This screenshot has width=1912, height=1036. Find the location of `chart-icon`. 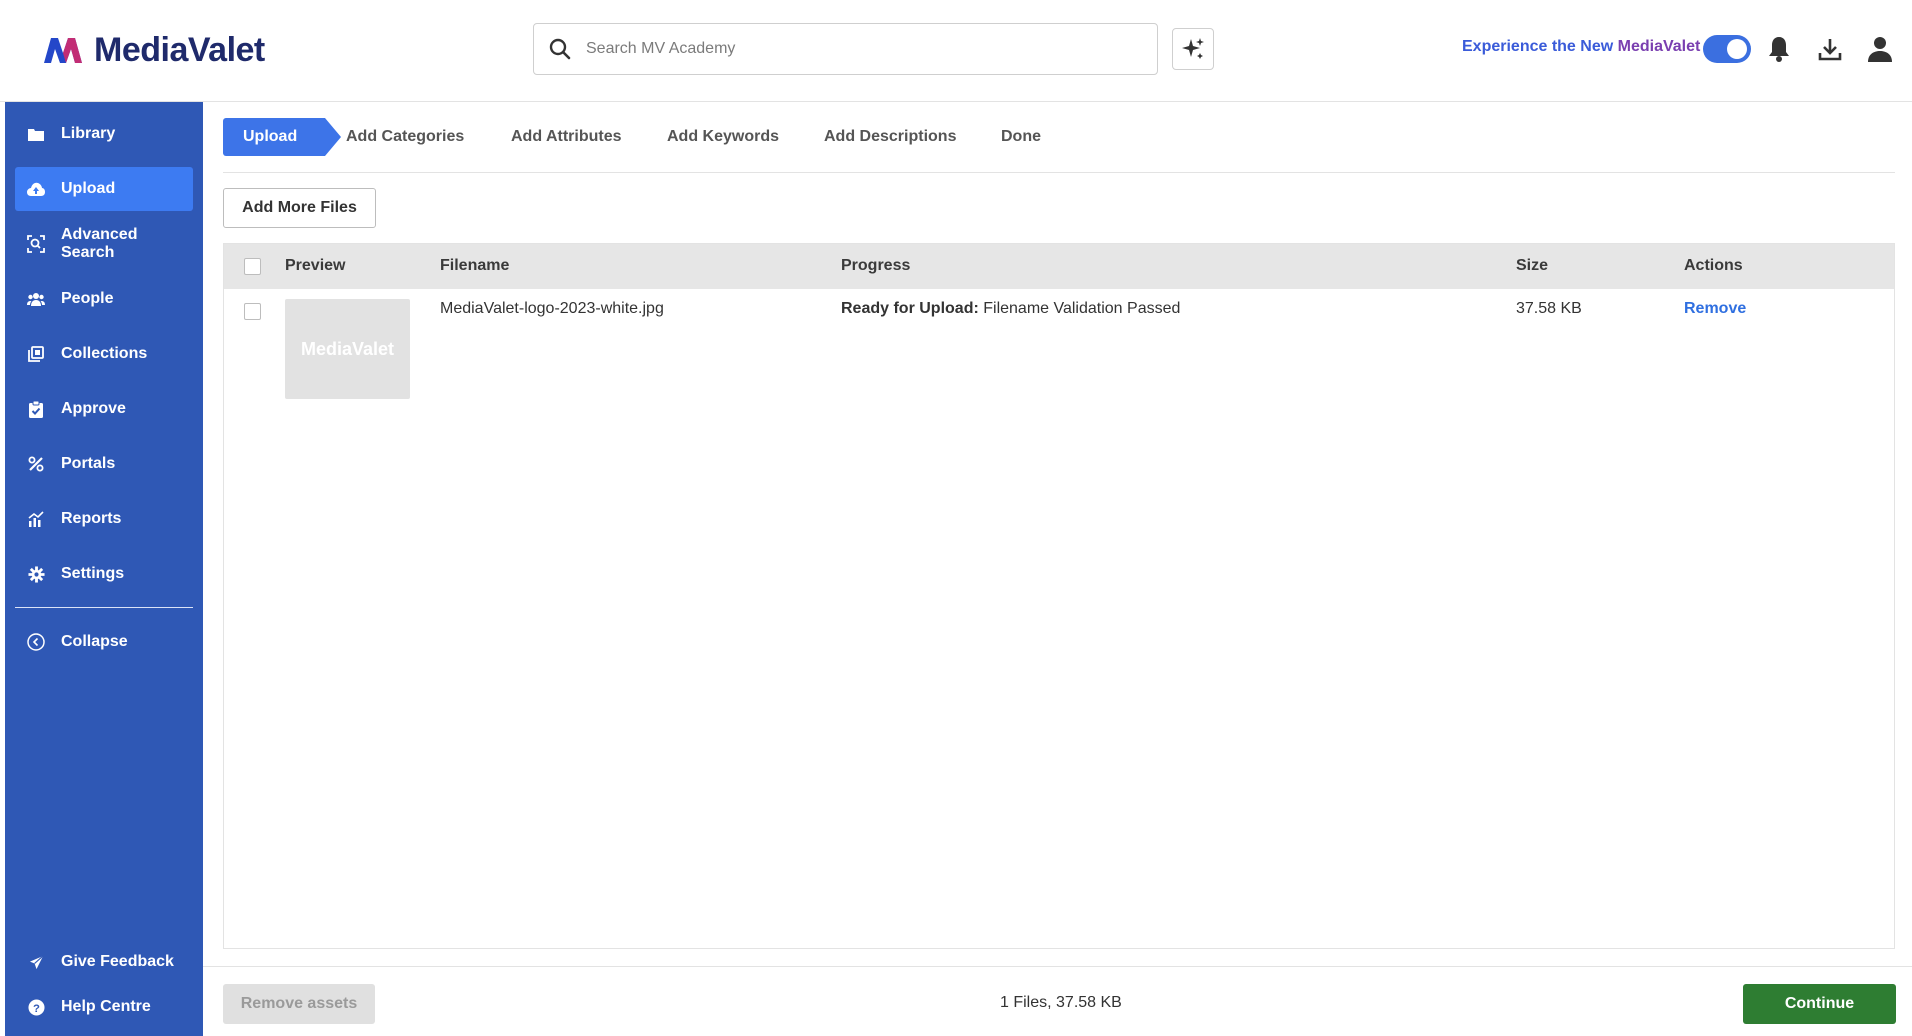

chart-icon is located at coordinates (36, 519).